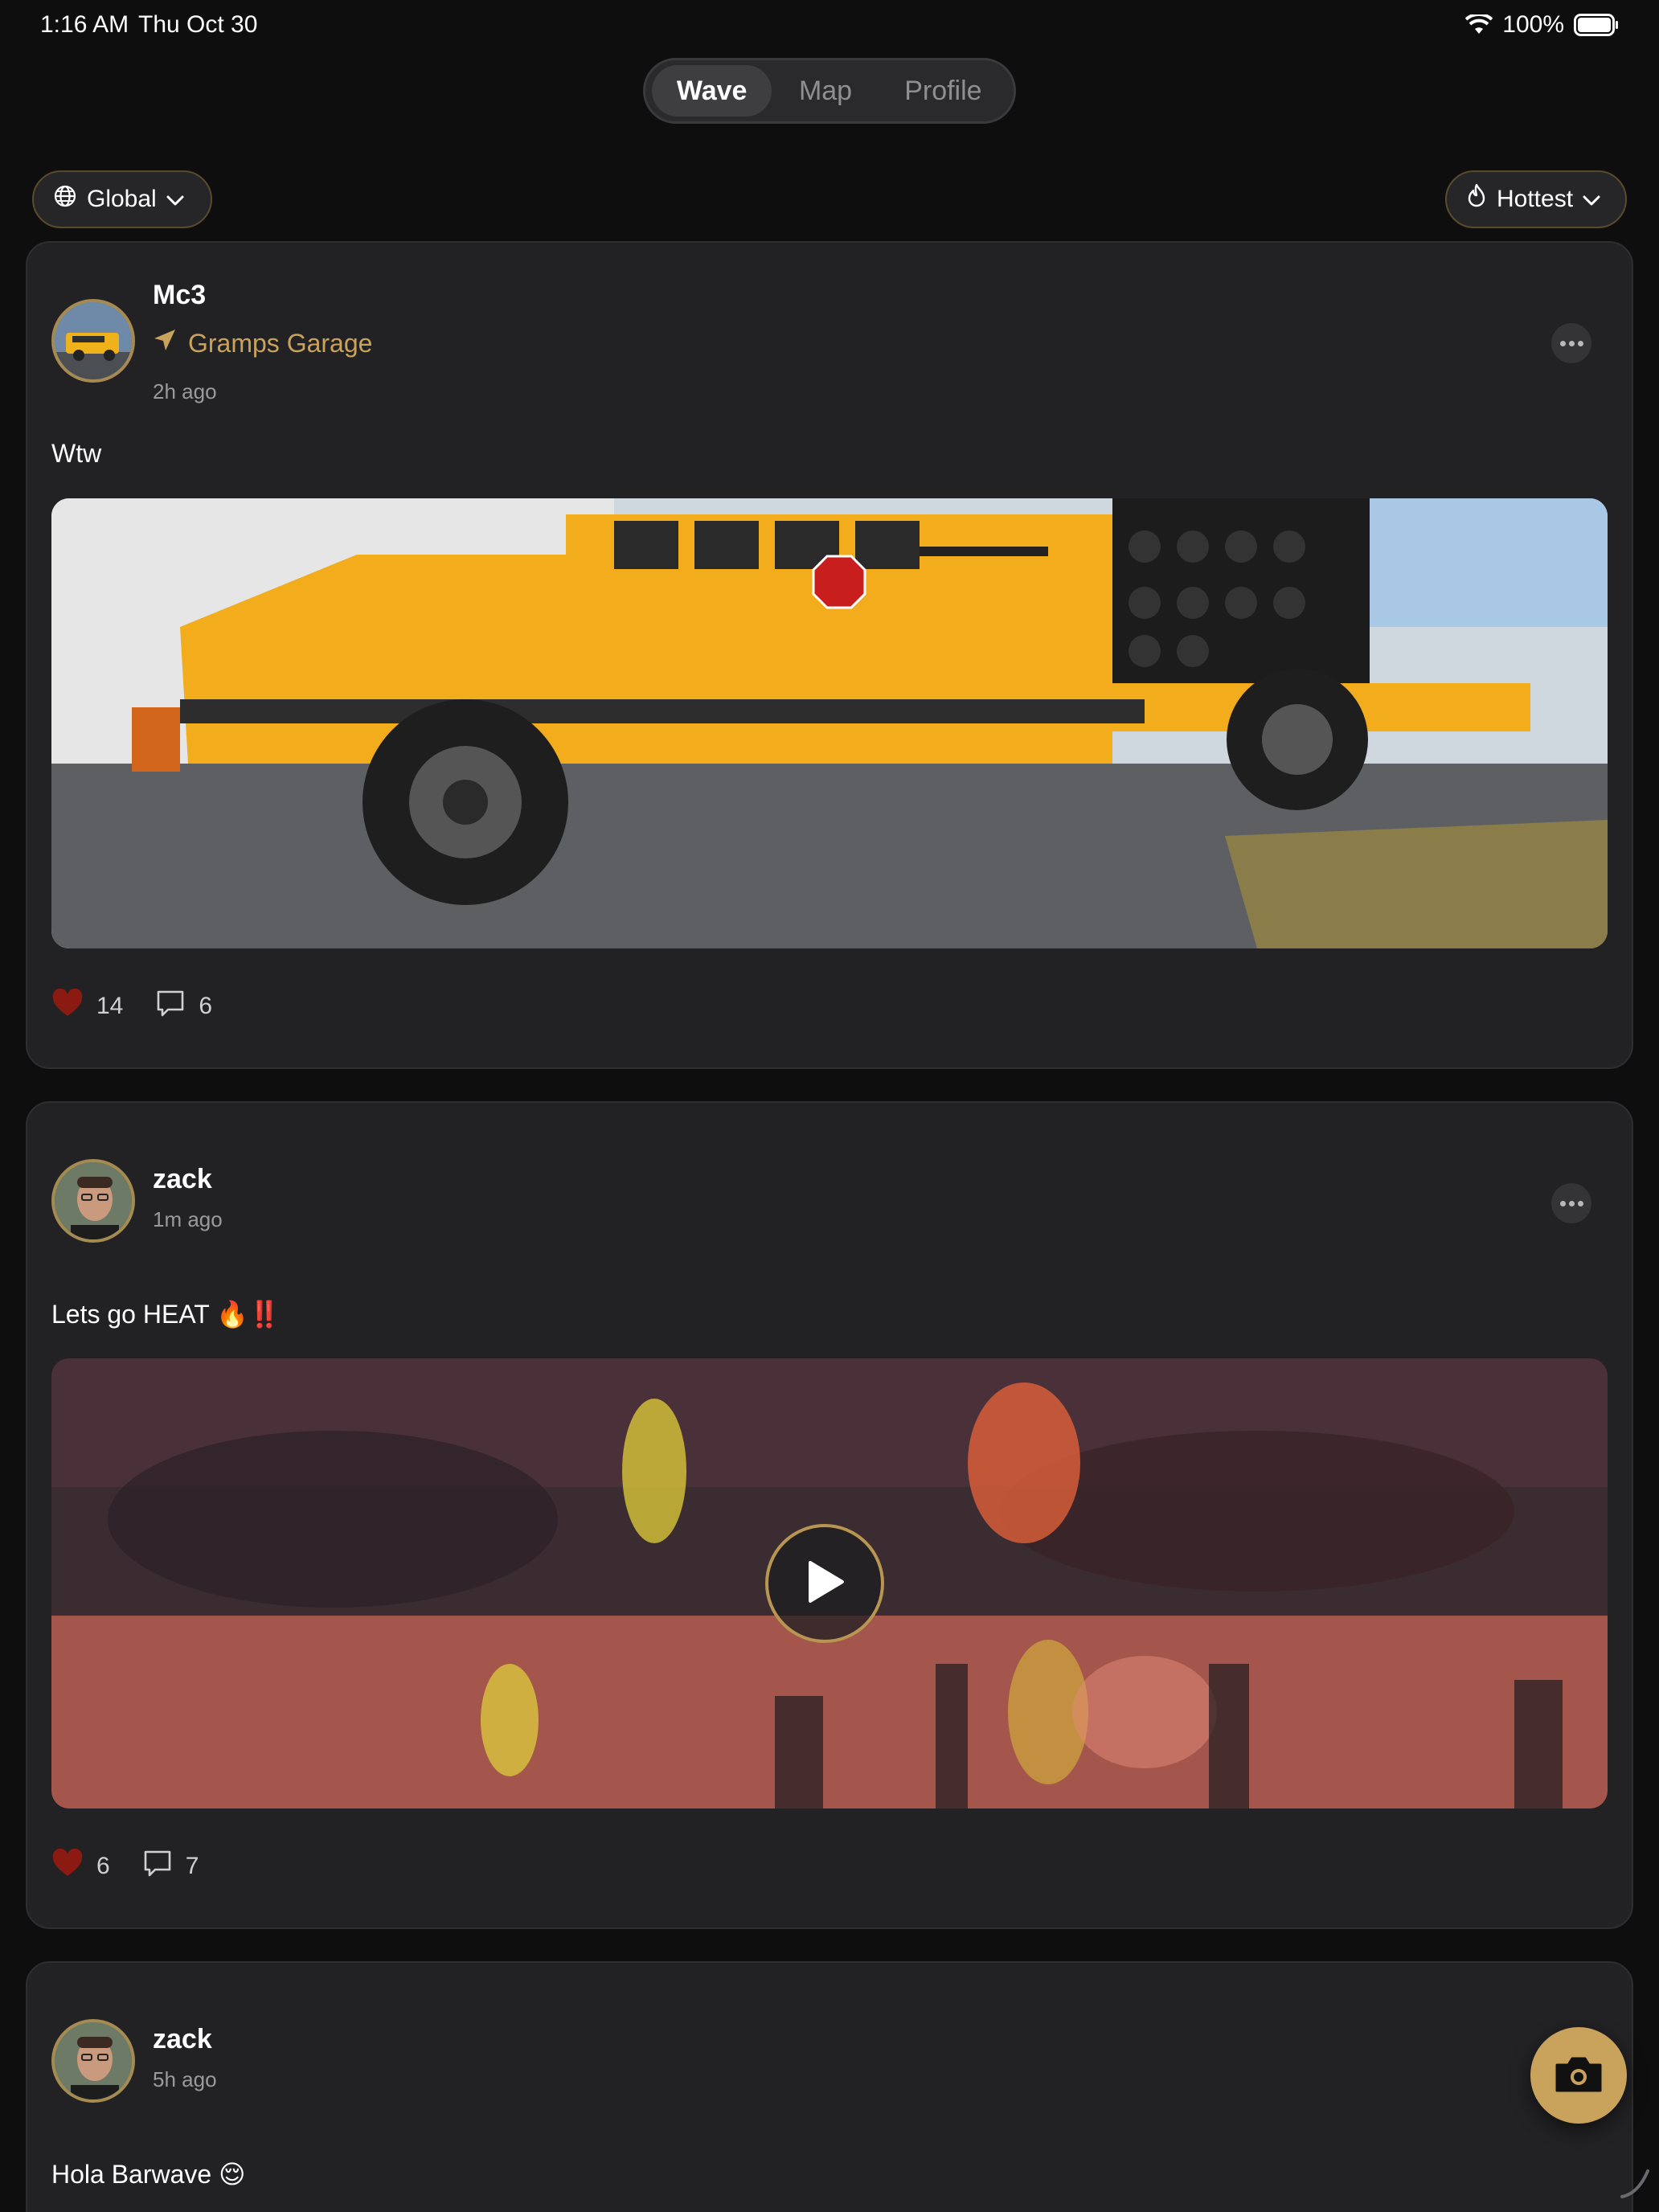 This screenshot has height=2212, width=1659. Describe the element at coordinates (141, 1866) in the screenshot. I see `post-actions: 6 7` at that location.